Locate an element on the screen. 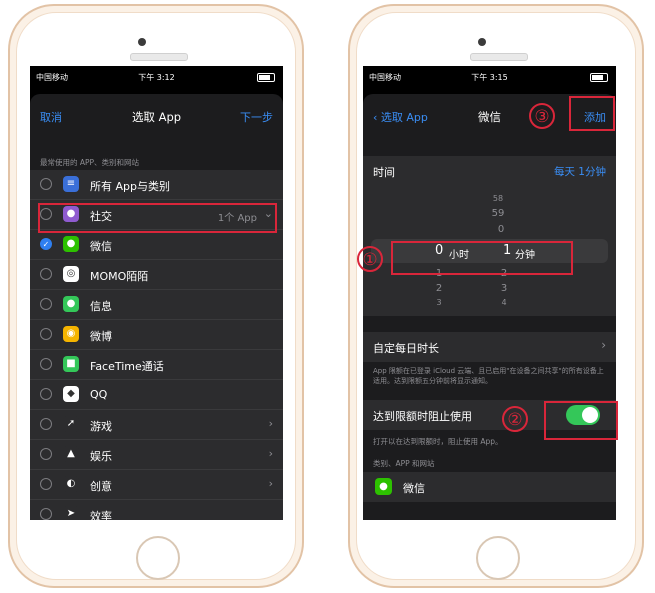  step-3-badge: ③ is located at coordinates (542, 116).